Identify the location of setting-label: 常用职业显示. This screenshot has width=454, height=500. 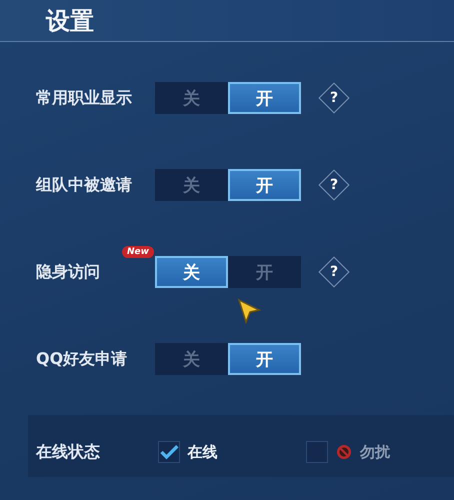
(84, 98).